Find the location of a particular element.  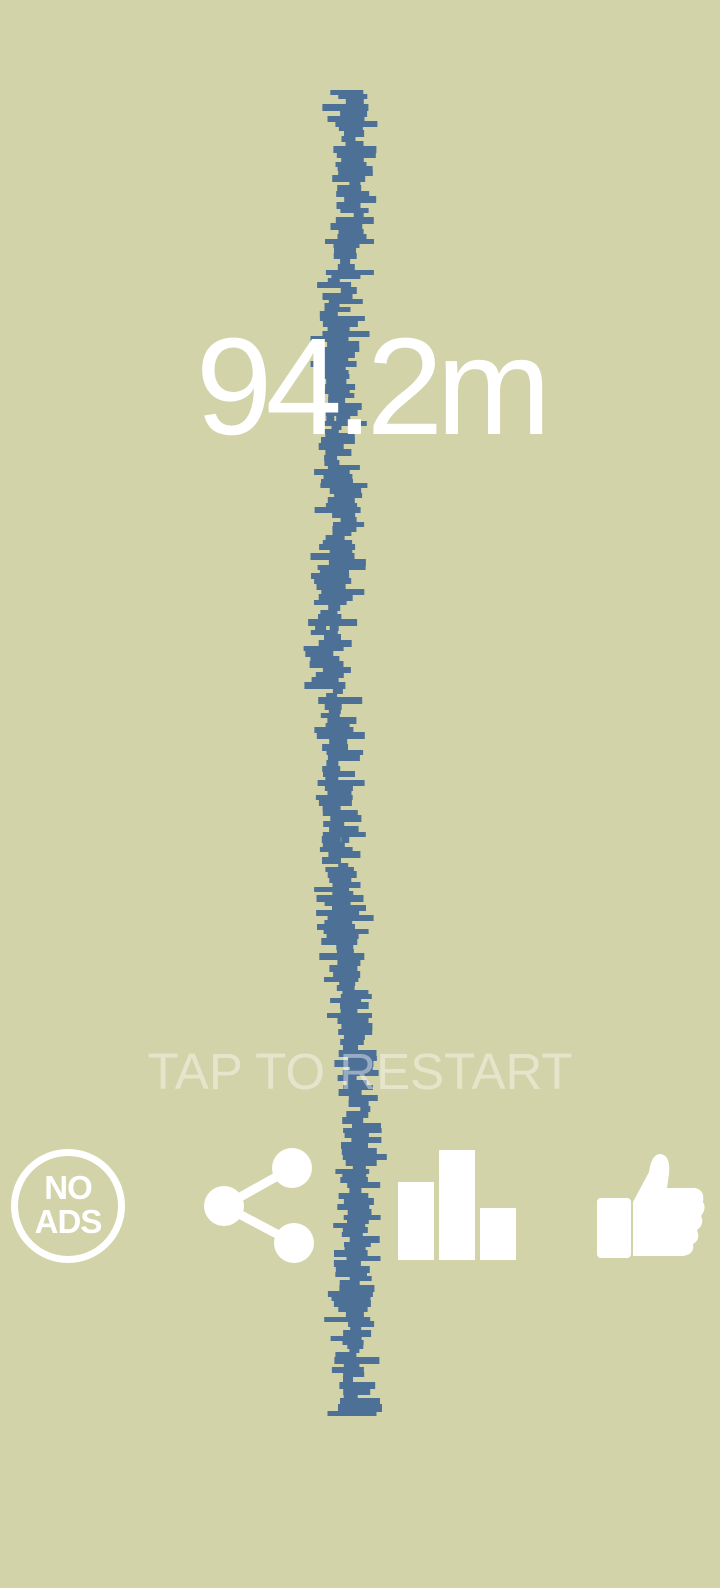

no-ads-label-line2: ADS is located at coordinates (68, 1221).